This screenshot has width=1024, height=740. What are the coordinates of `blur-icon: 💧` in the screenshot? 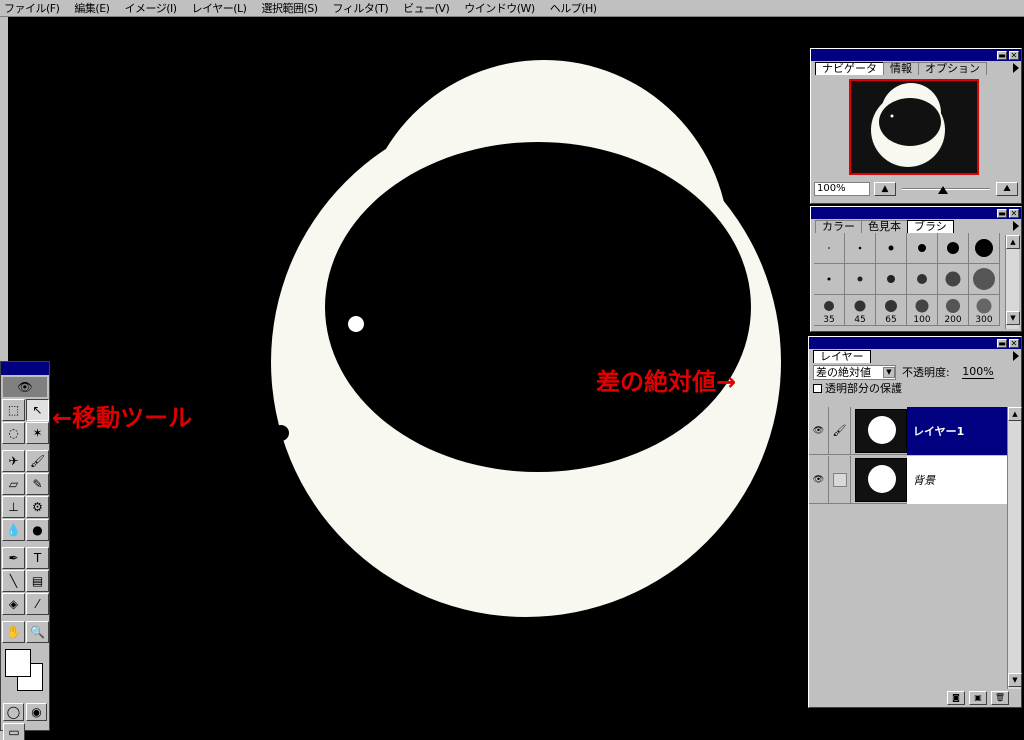 It's located at (13, 530).